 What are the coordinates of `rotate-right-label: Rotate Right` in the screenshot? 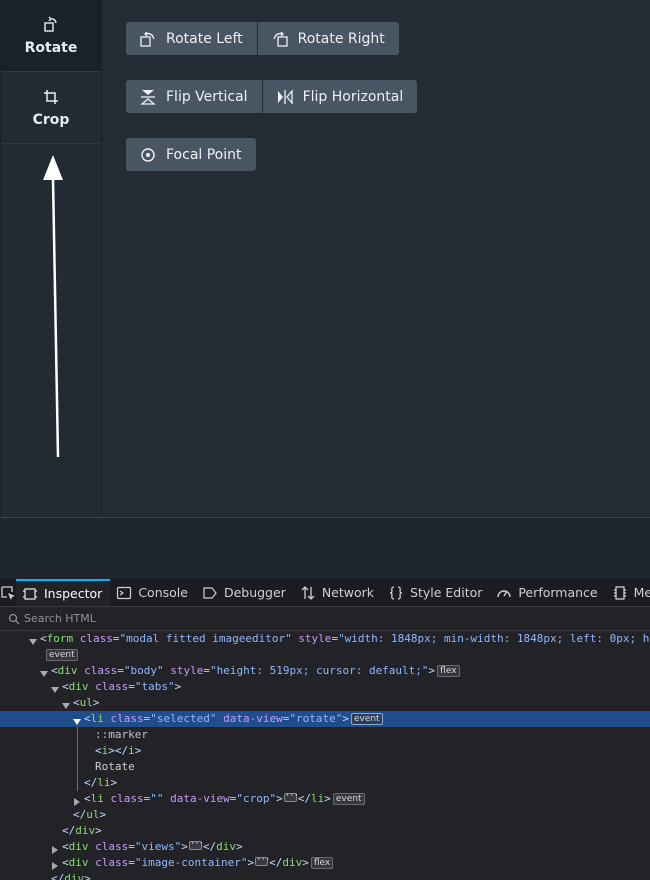 It's located at (341, 38).